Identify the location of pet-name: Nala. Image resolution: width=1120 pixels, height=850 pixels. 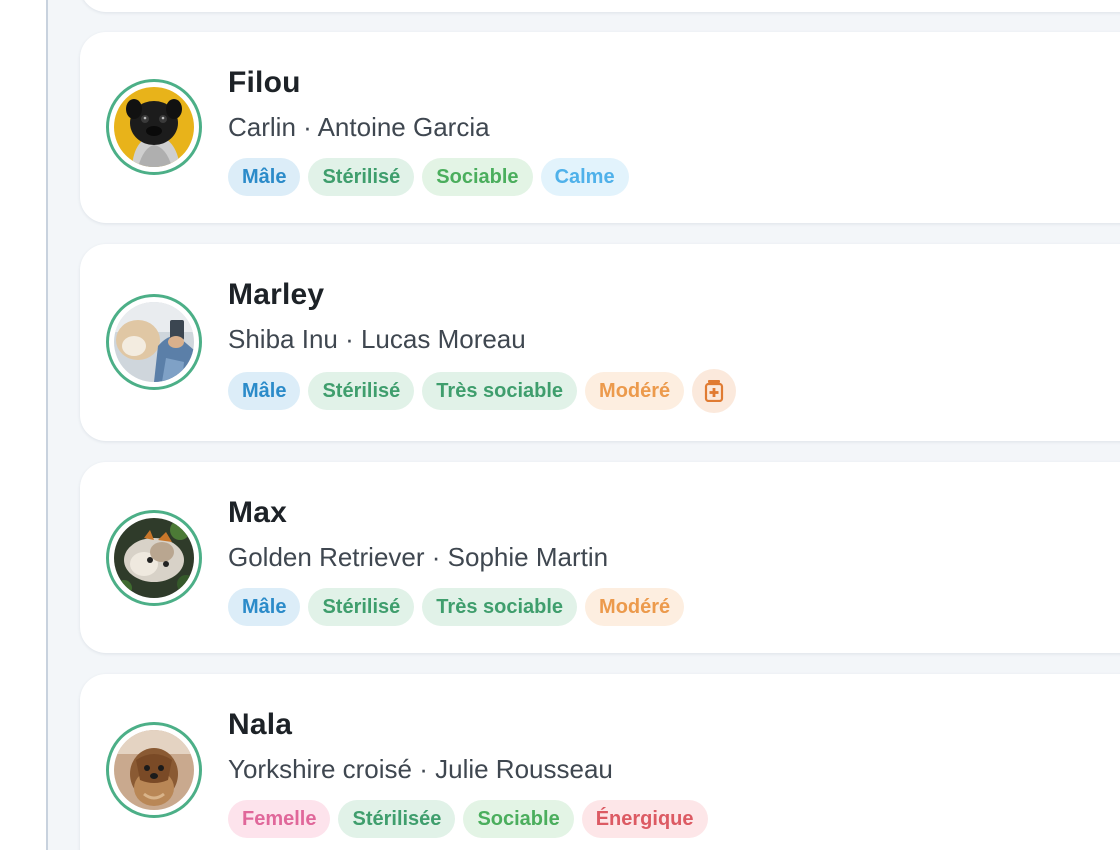
(260, 724).